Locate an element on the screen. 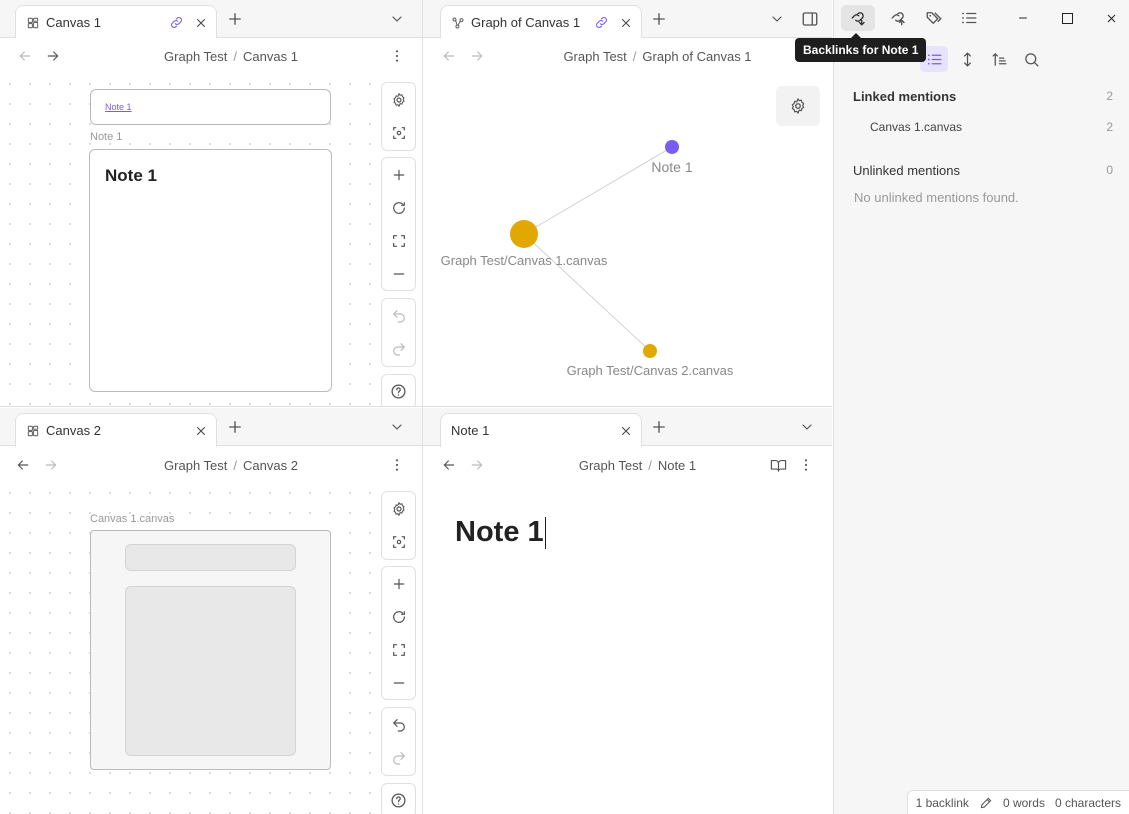 This screenshot has width=1129, height=814. note-card: Note 1 is located at coordinates (210, 270).